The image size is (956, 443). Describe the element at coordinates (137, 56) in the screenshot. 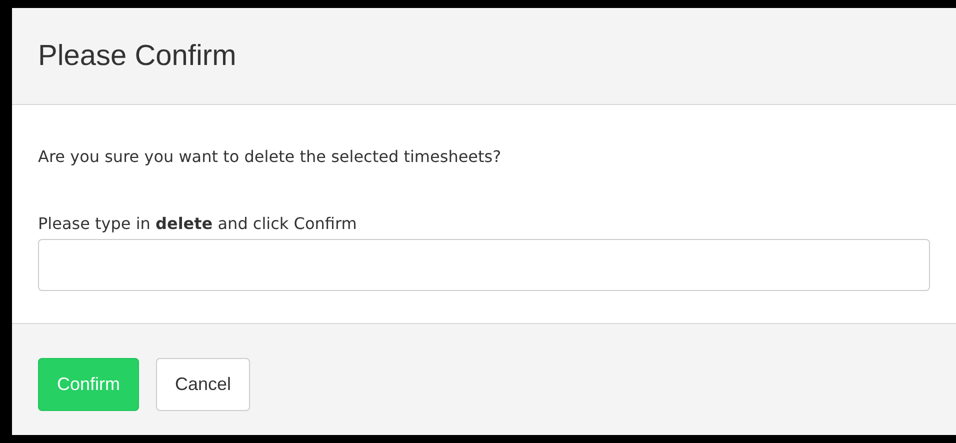

I see `dialog-title: Please Confirm` at that location.